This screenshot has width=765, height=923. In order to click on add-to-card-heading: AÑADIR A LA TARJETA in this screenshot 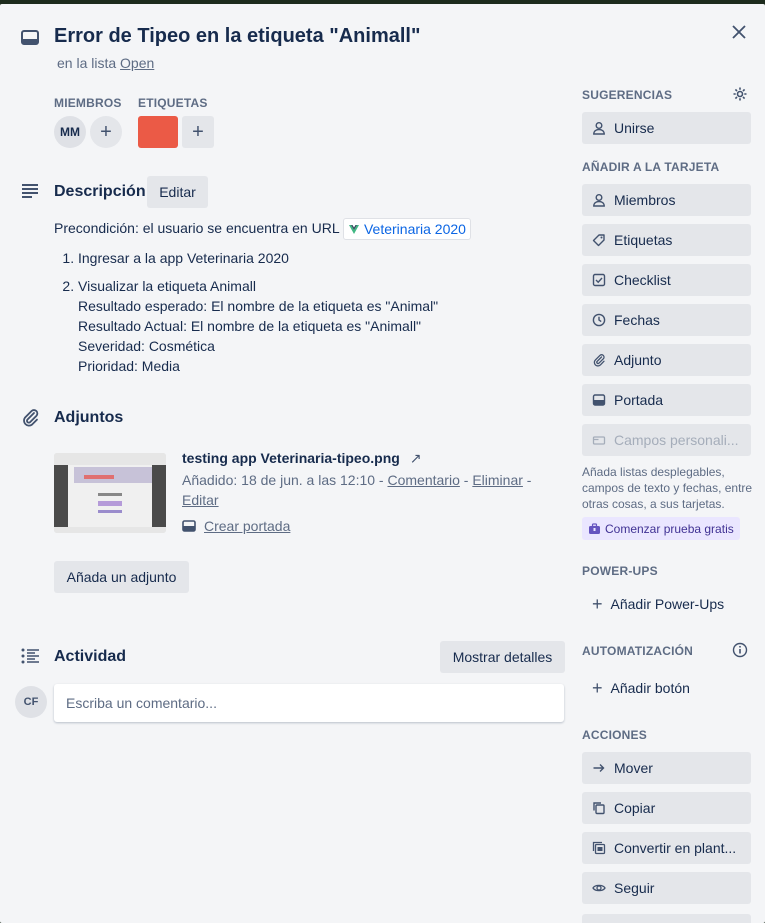, I will do `click(651, 167)`.